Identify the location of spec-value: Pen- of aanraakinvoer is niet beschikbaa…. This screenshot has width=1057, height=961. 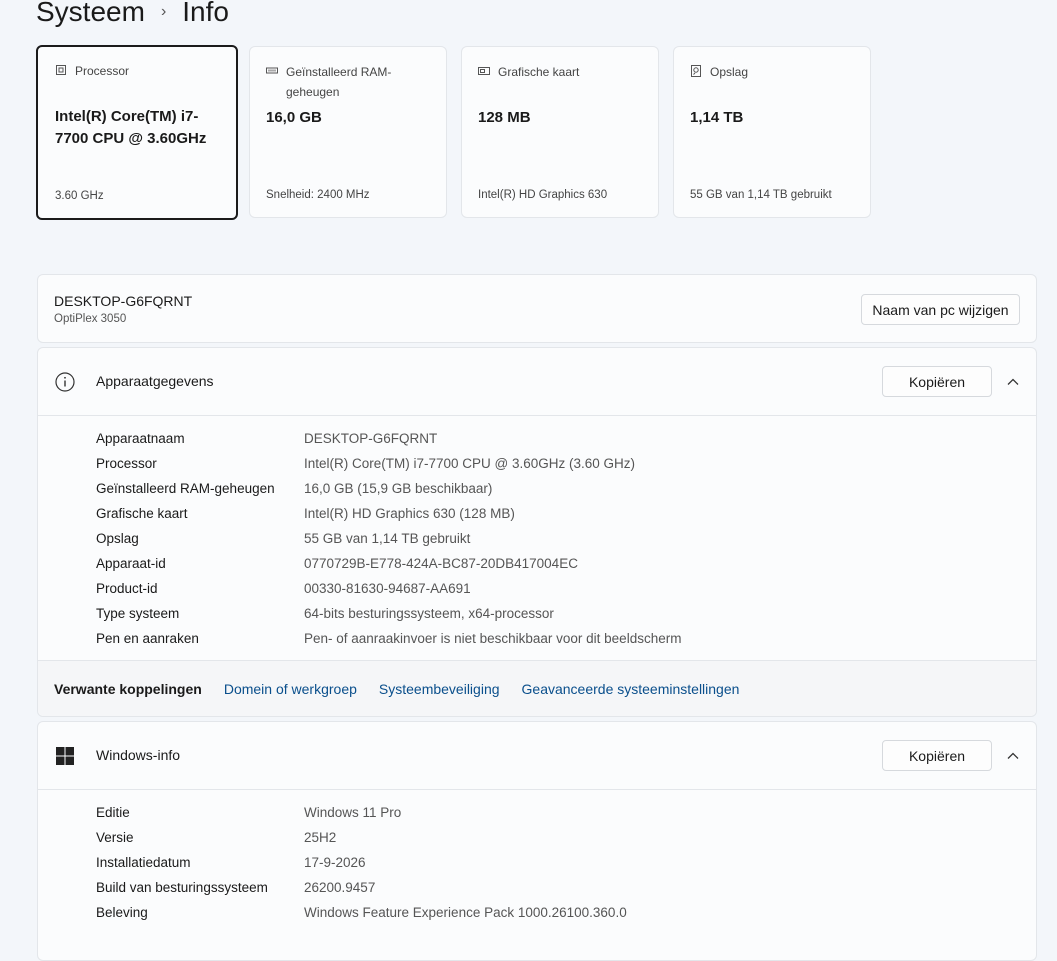
(493, 638).